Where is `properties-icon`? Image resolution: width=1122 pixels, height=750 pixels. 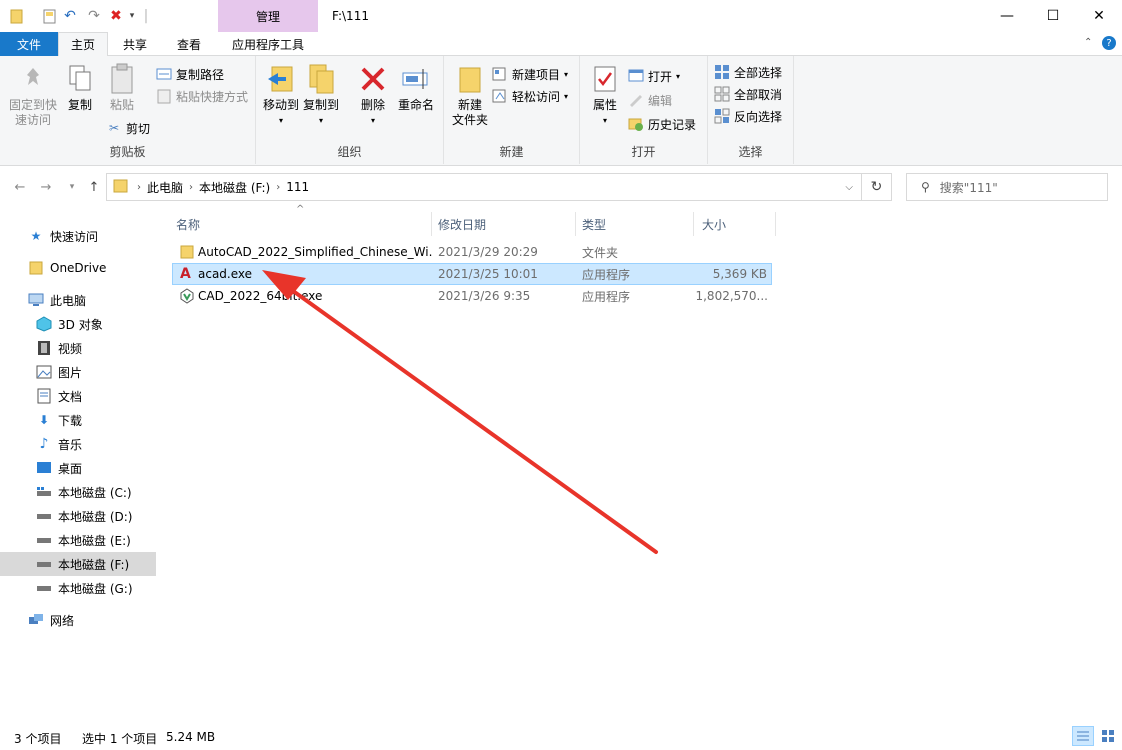 properties-icon is located at coordinates (50, 16).